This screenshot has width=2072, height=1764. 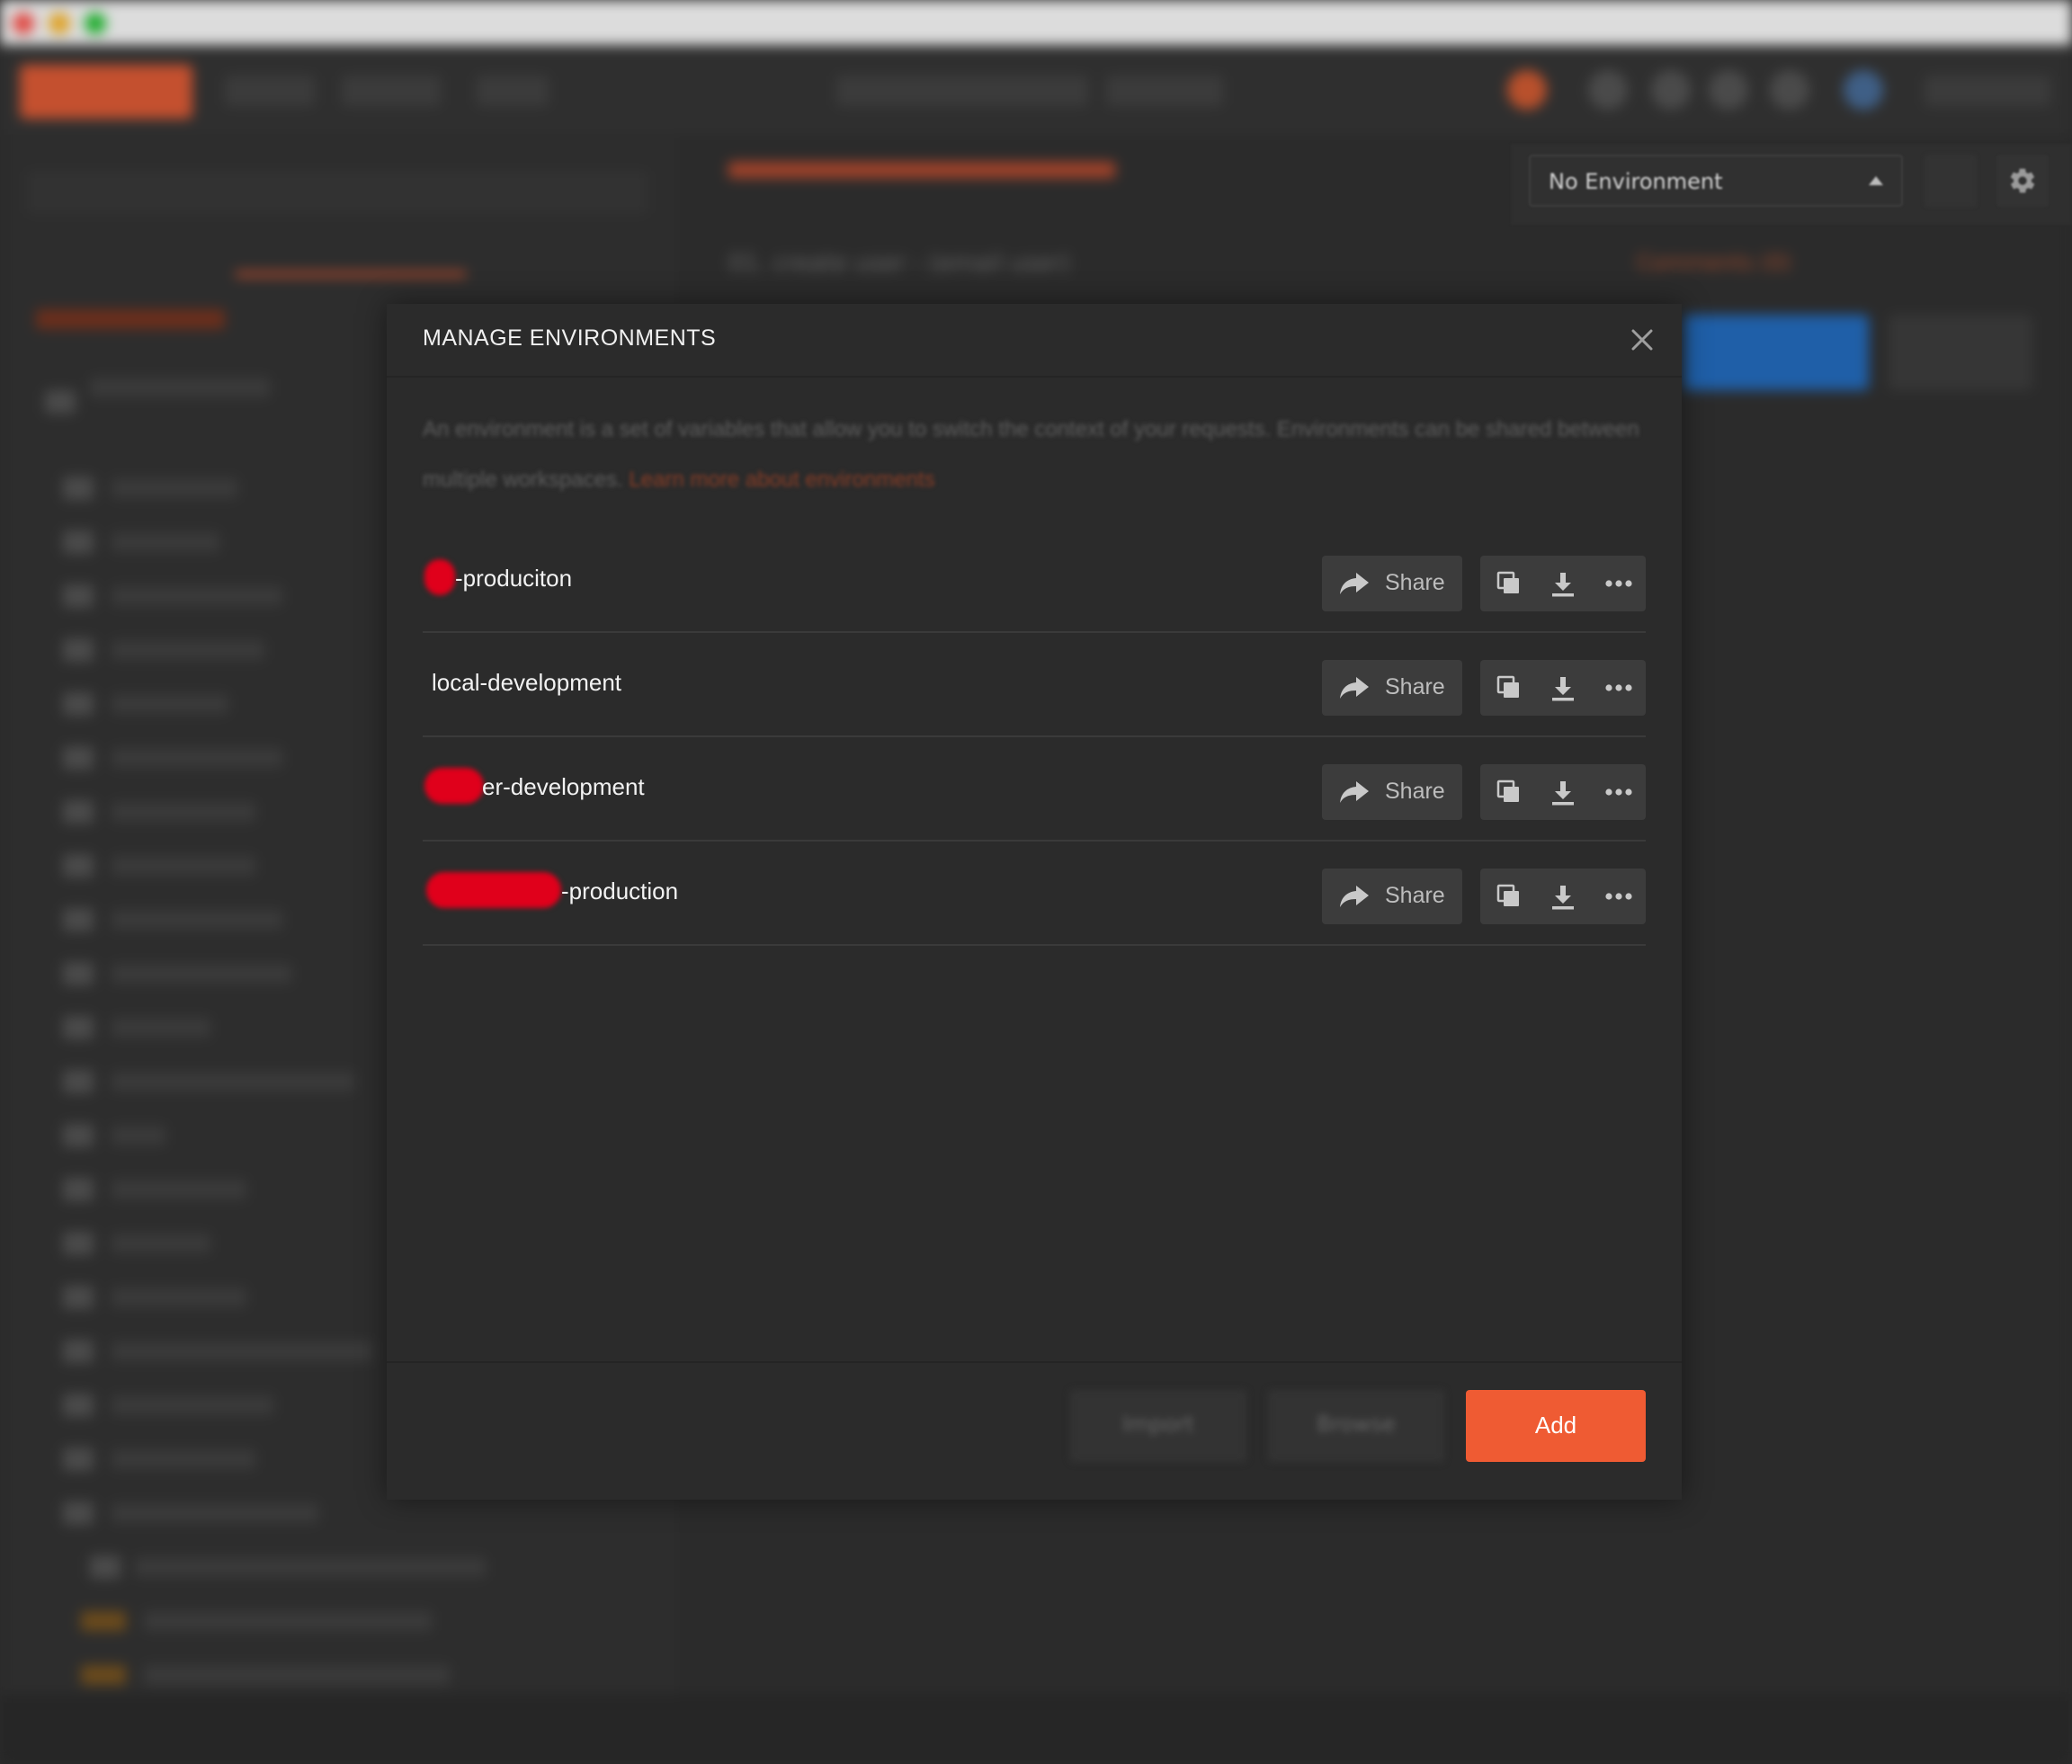 I want to click on request-tab, so click(x=921, y=170).